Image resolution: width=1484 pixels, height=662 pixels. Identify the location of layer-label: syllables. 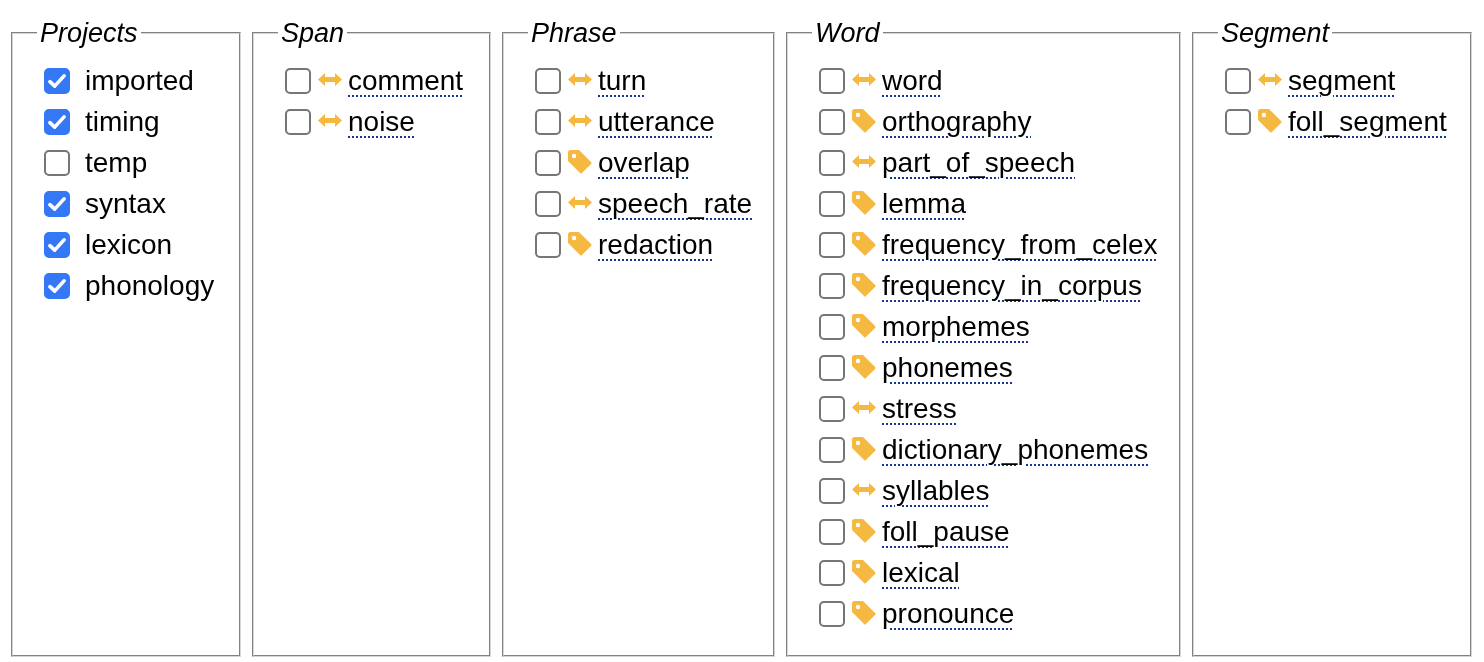
(936, 490).